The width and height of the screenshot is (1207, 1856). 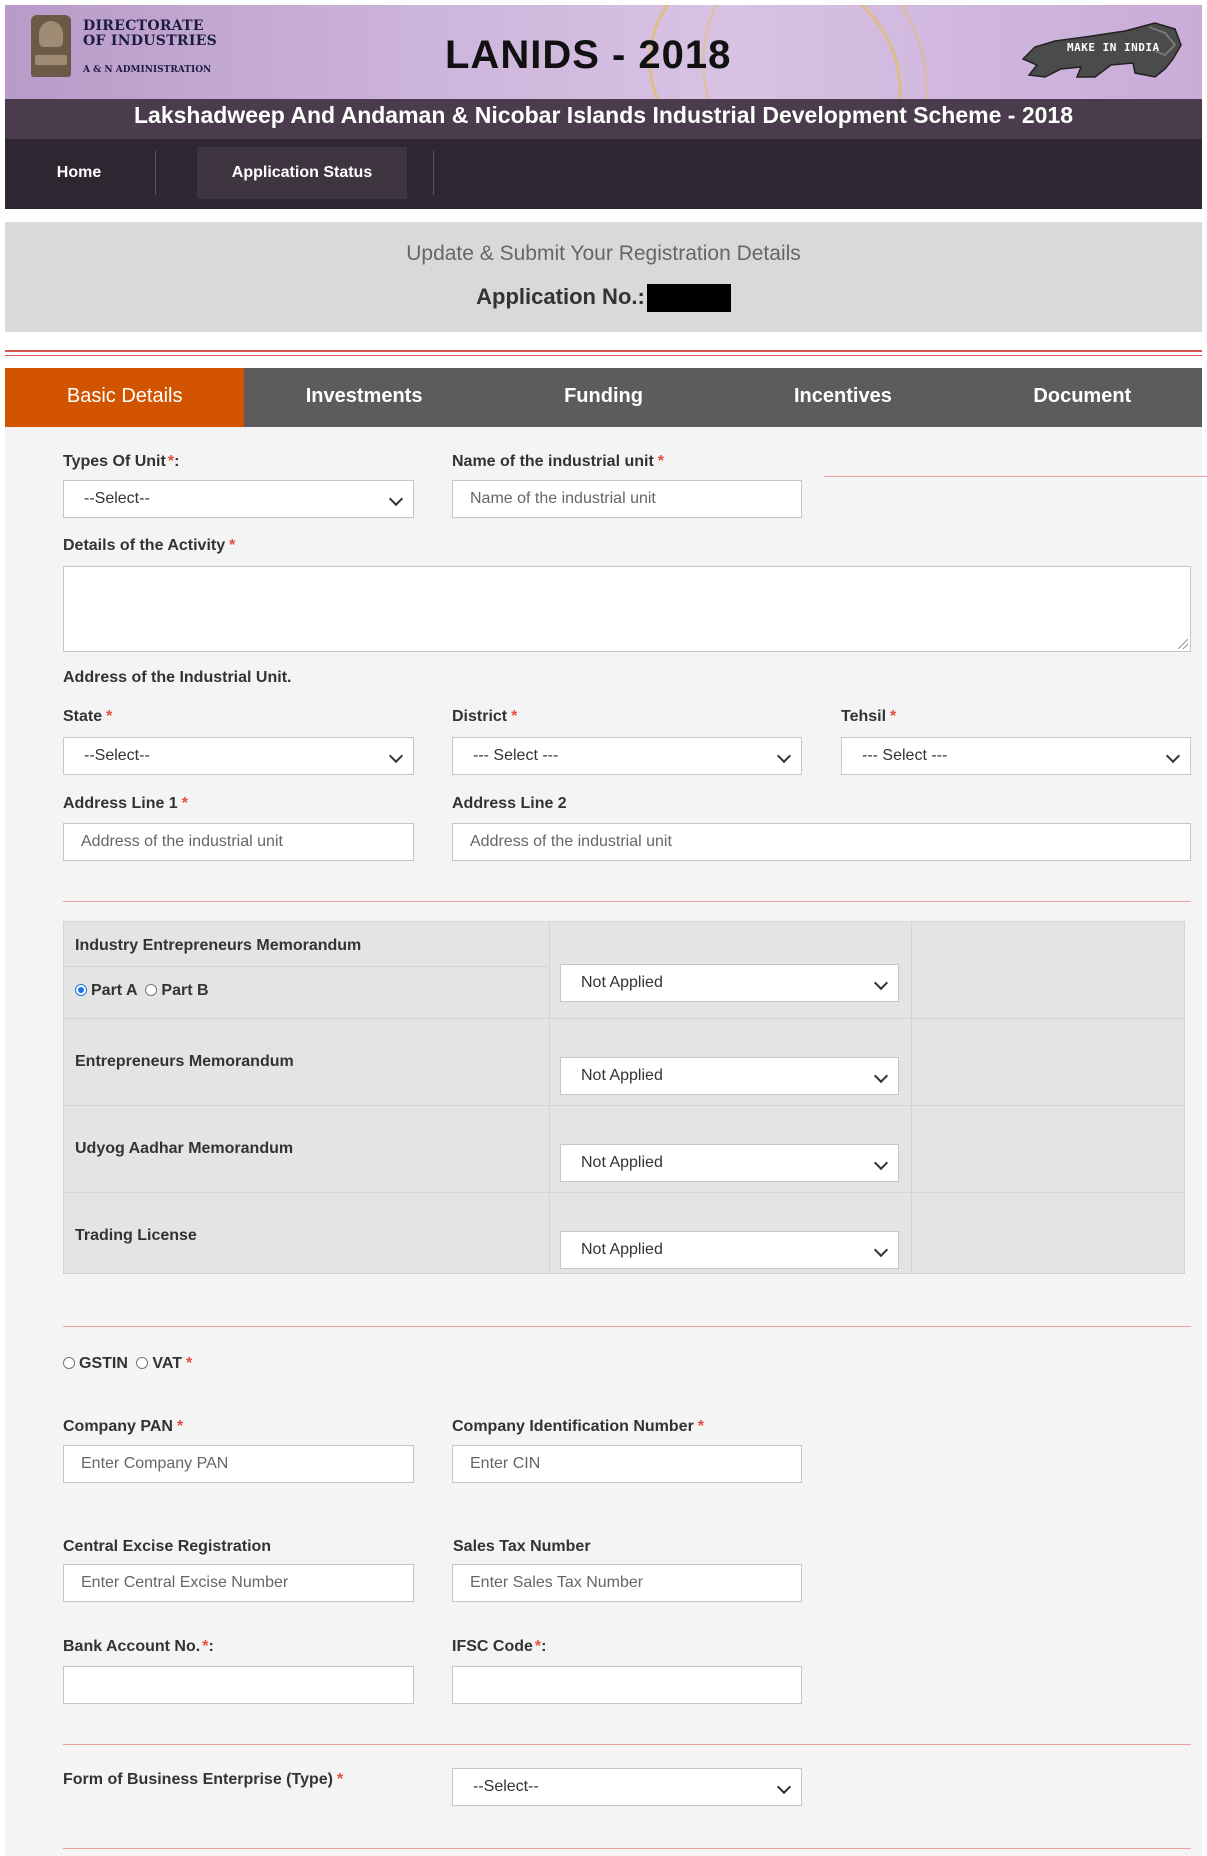 I want to click on district-select: --- Select ---, so click(x=627, y=756).